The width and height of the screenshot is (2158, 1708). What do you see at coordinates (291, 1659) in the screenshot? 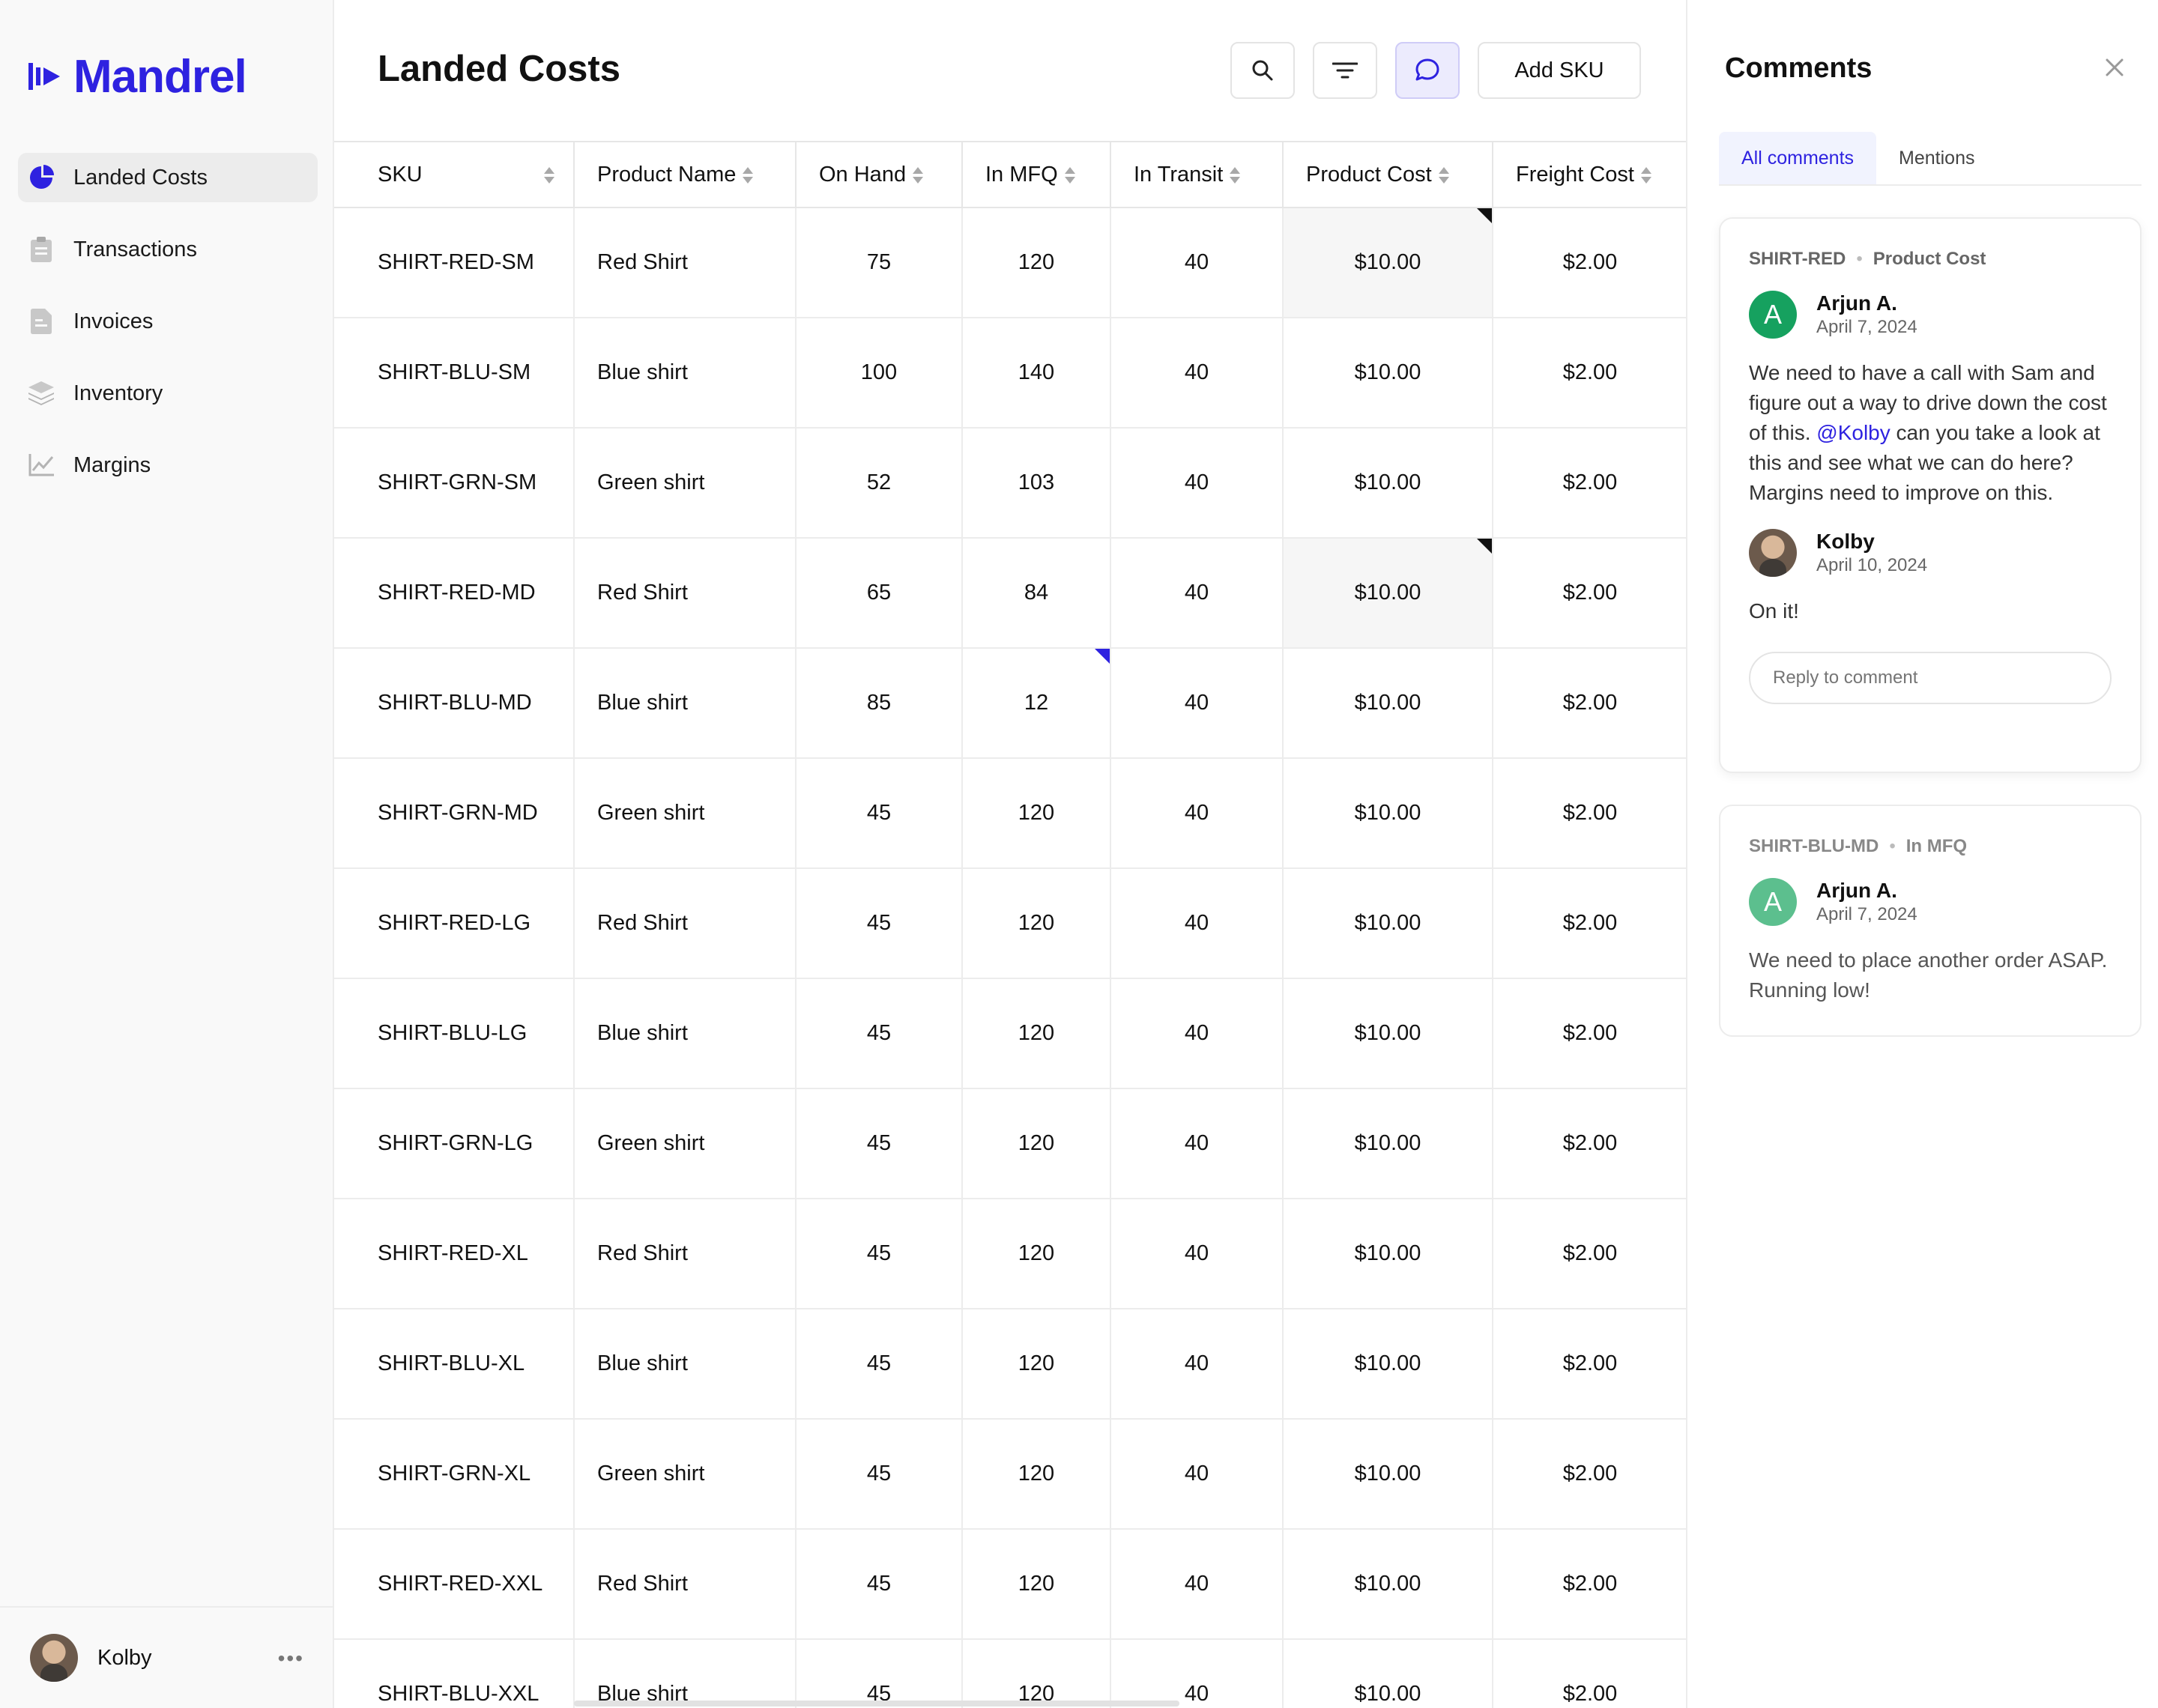
I see `more-options-icon: •••` at bounding box center [291, 1659].